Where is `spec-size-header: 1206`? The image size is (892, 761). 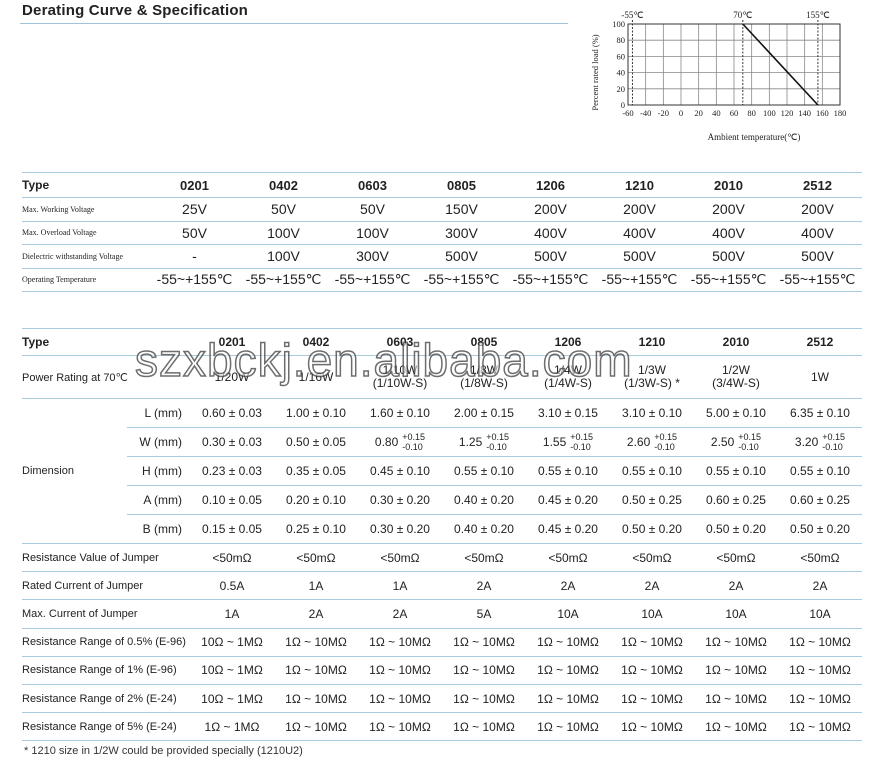 spec-size-header: 1206 is located at coordinates (550, 185).